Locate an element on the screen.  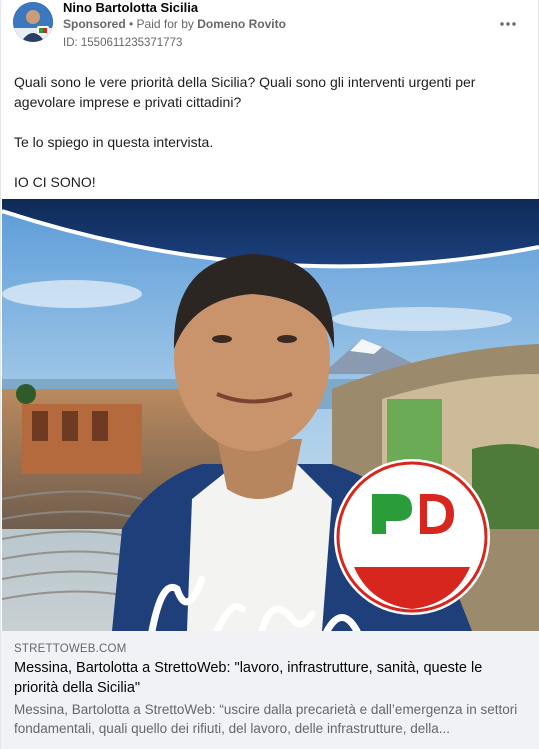
sponsored-meta: Sponsored • Paid for by Domeno Rovito is located at coordinates (174, 24).